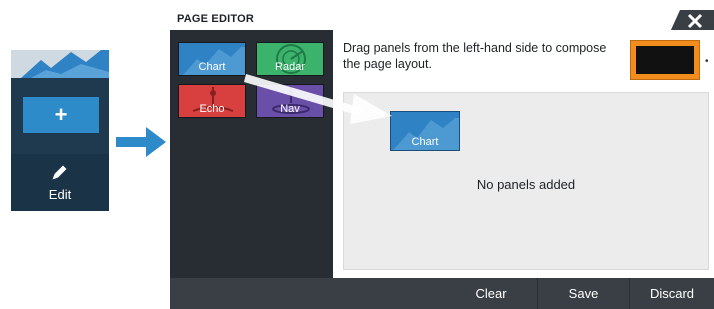  I want to click on layout-color-swatch, so click(665, 60).